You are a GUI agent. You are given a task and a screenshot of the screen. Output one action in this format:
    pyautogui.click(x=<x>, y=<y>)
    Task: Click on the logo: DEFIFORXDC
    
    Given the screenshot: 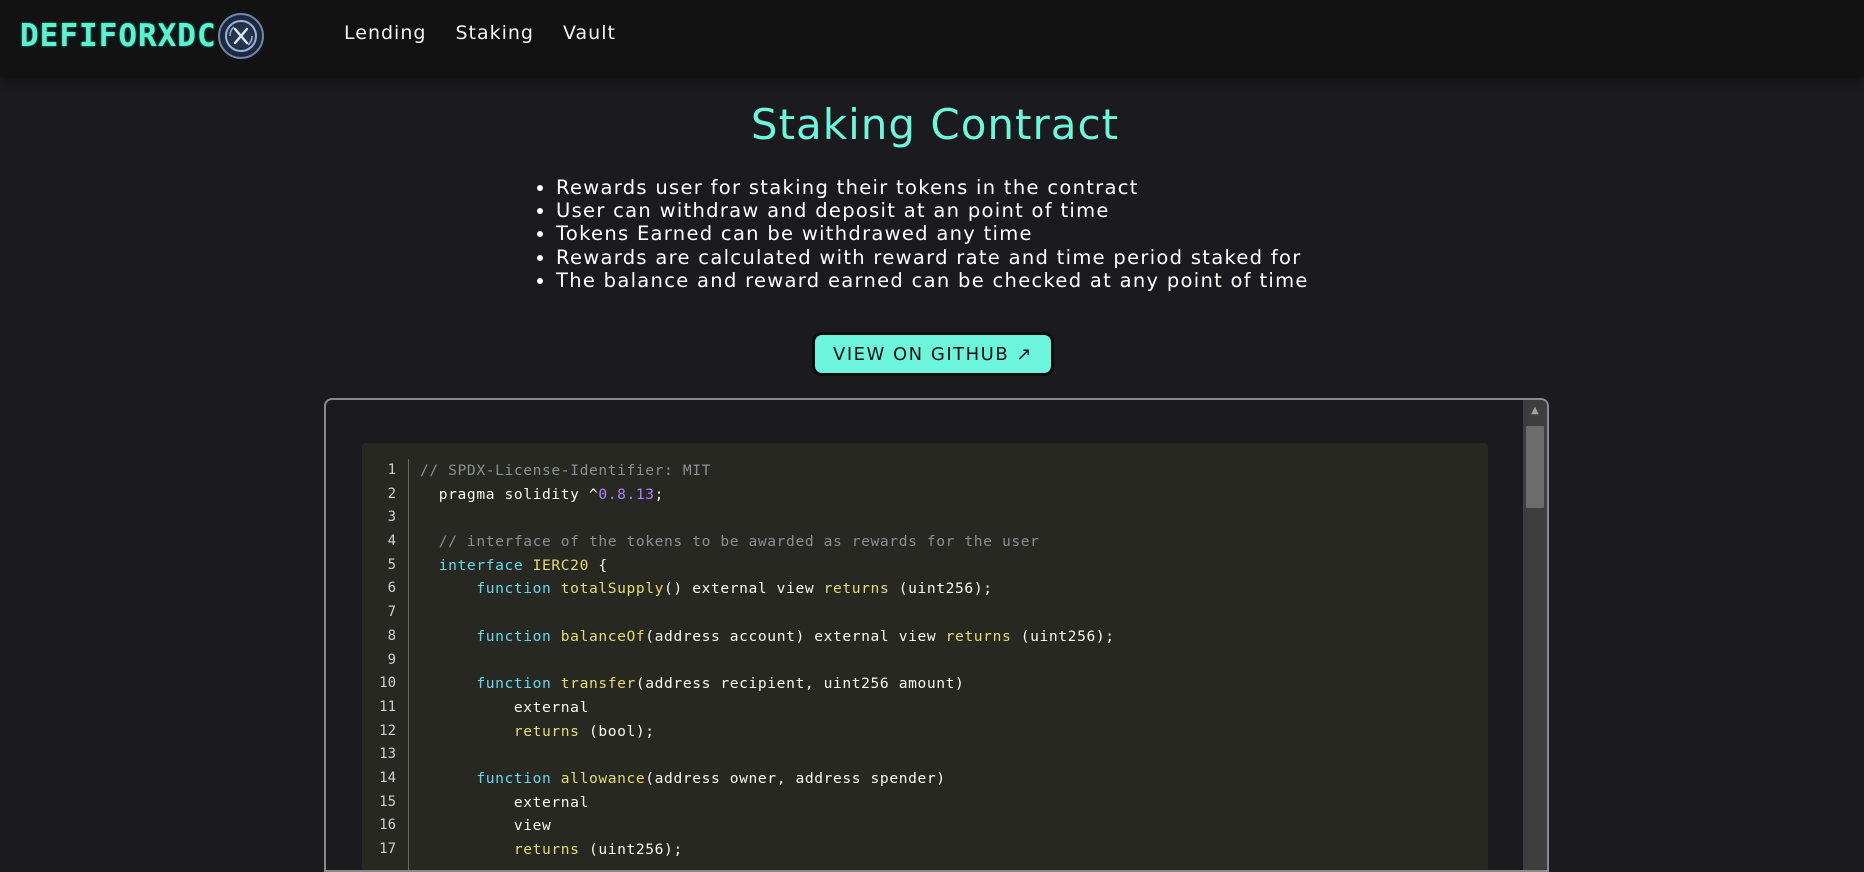 What is the action you would take?
    pyautogui.click(x=142, y=36)
    